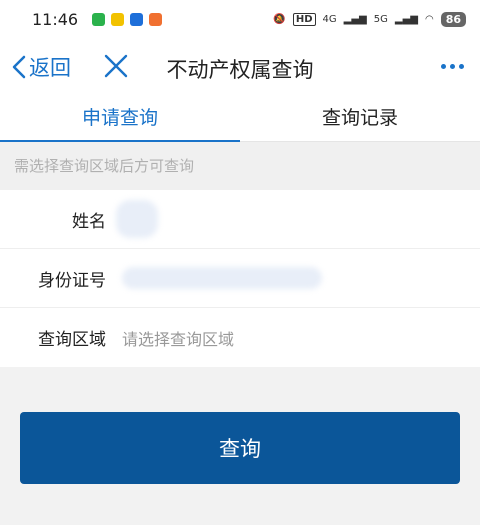  Describe the element at coordinates (429, 19) in the screenshot. I see `wifi-icon: ◠` at that location.